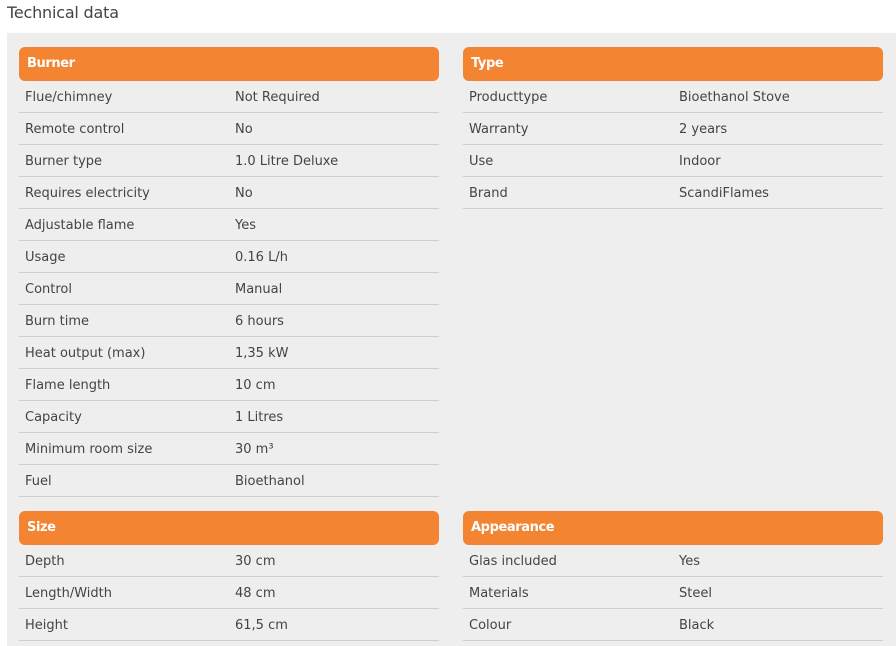  I want to click on spec-value: Black, so click(696, 626).